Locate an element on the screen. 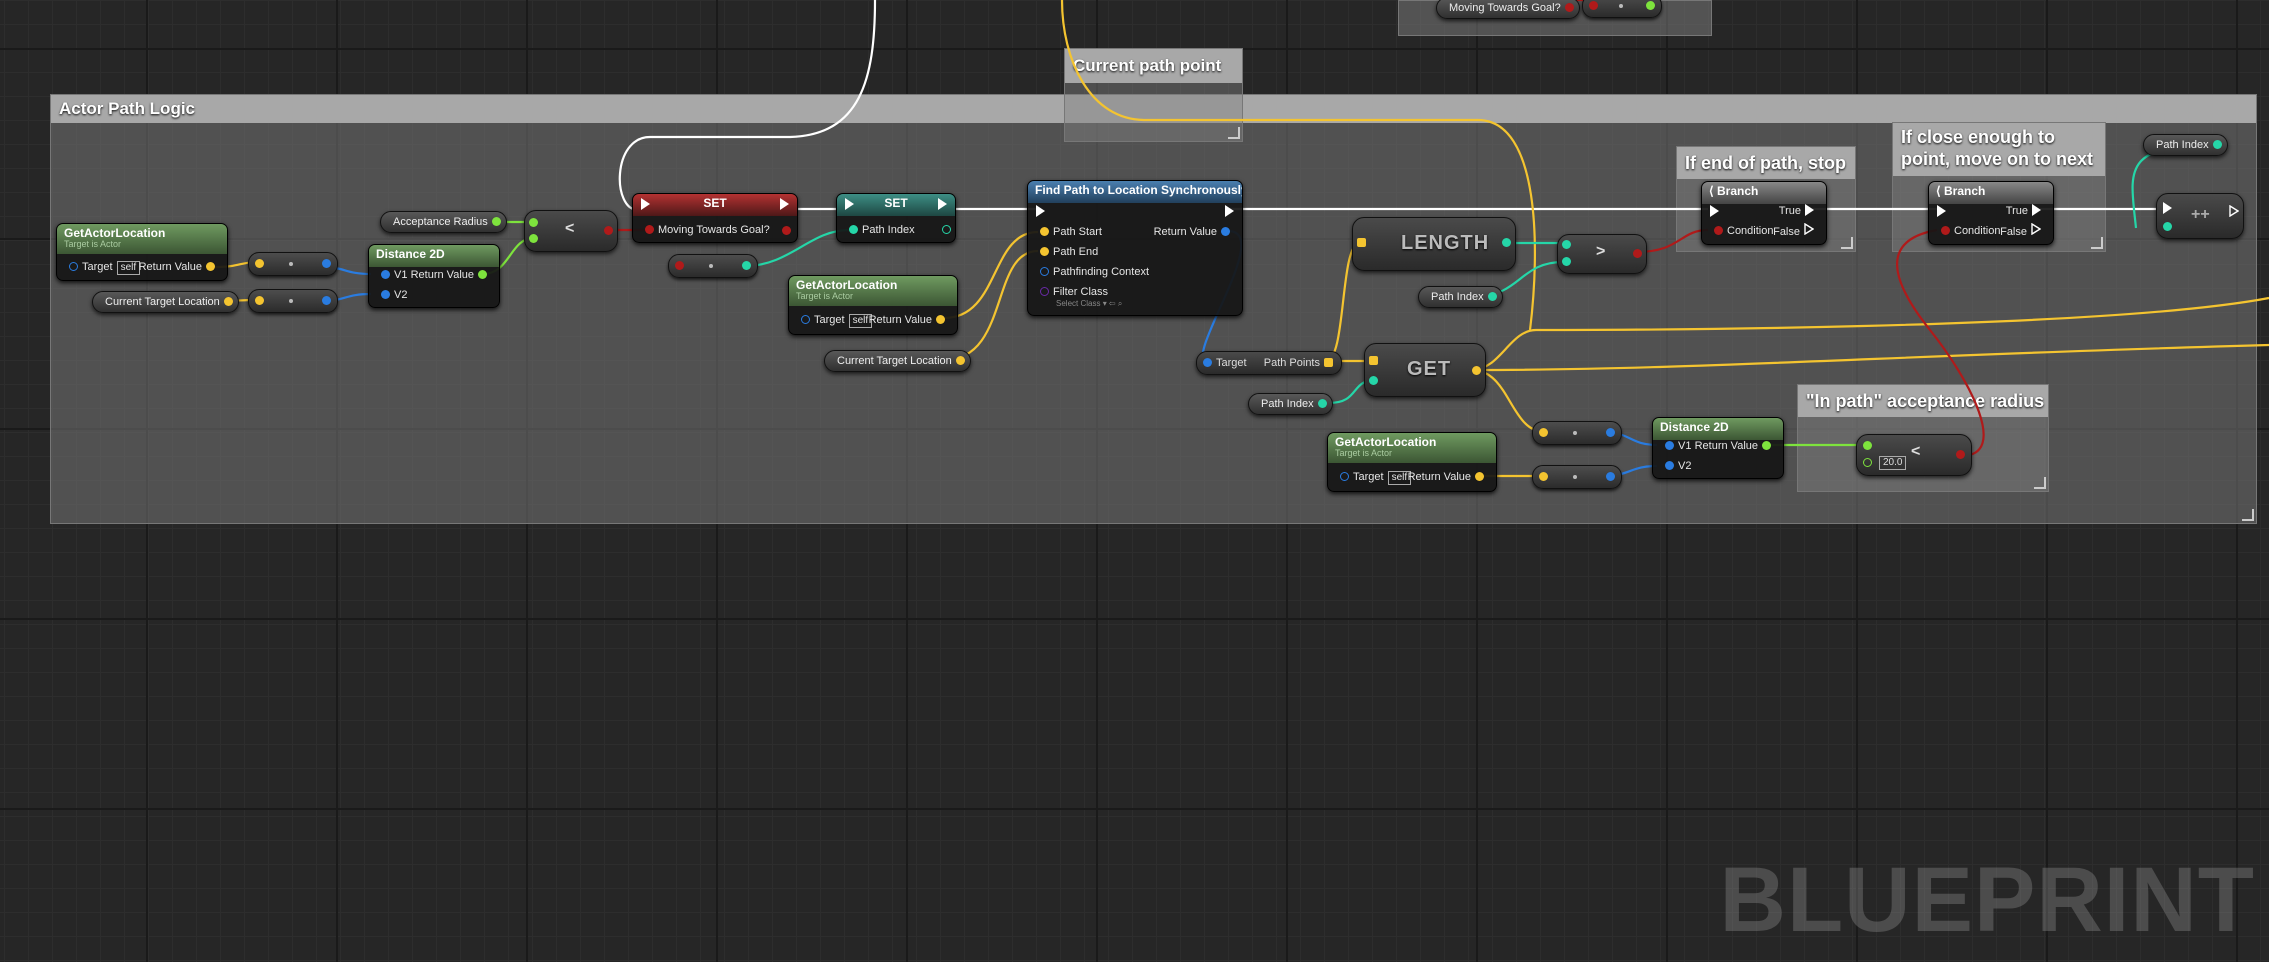 The height and width of the screenshot is (962, 2269). node-label: Current Target Location is located at coordinates (162, 302).